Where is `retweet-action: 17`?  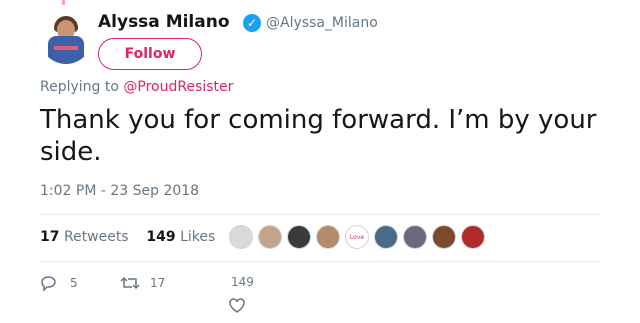
retweet-action: 17 is located at coordinates (142, 283).